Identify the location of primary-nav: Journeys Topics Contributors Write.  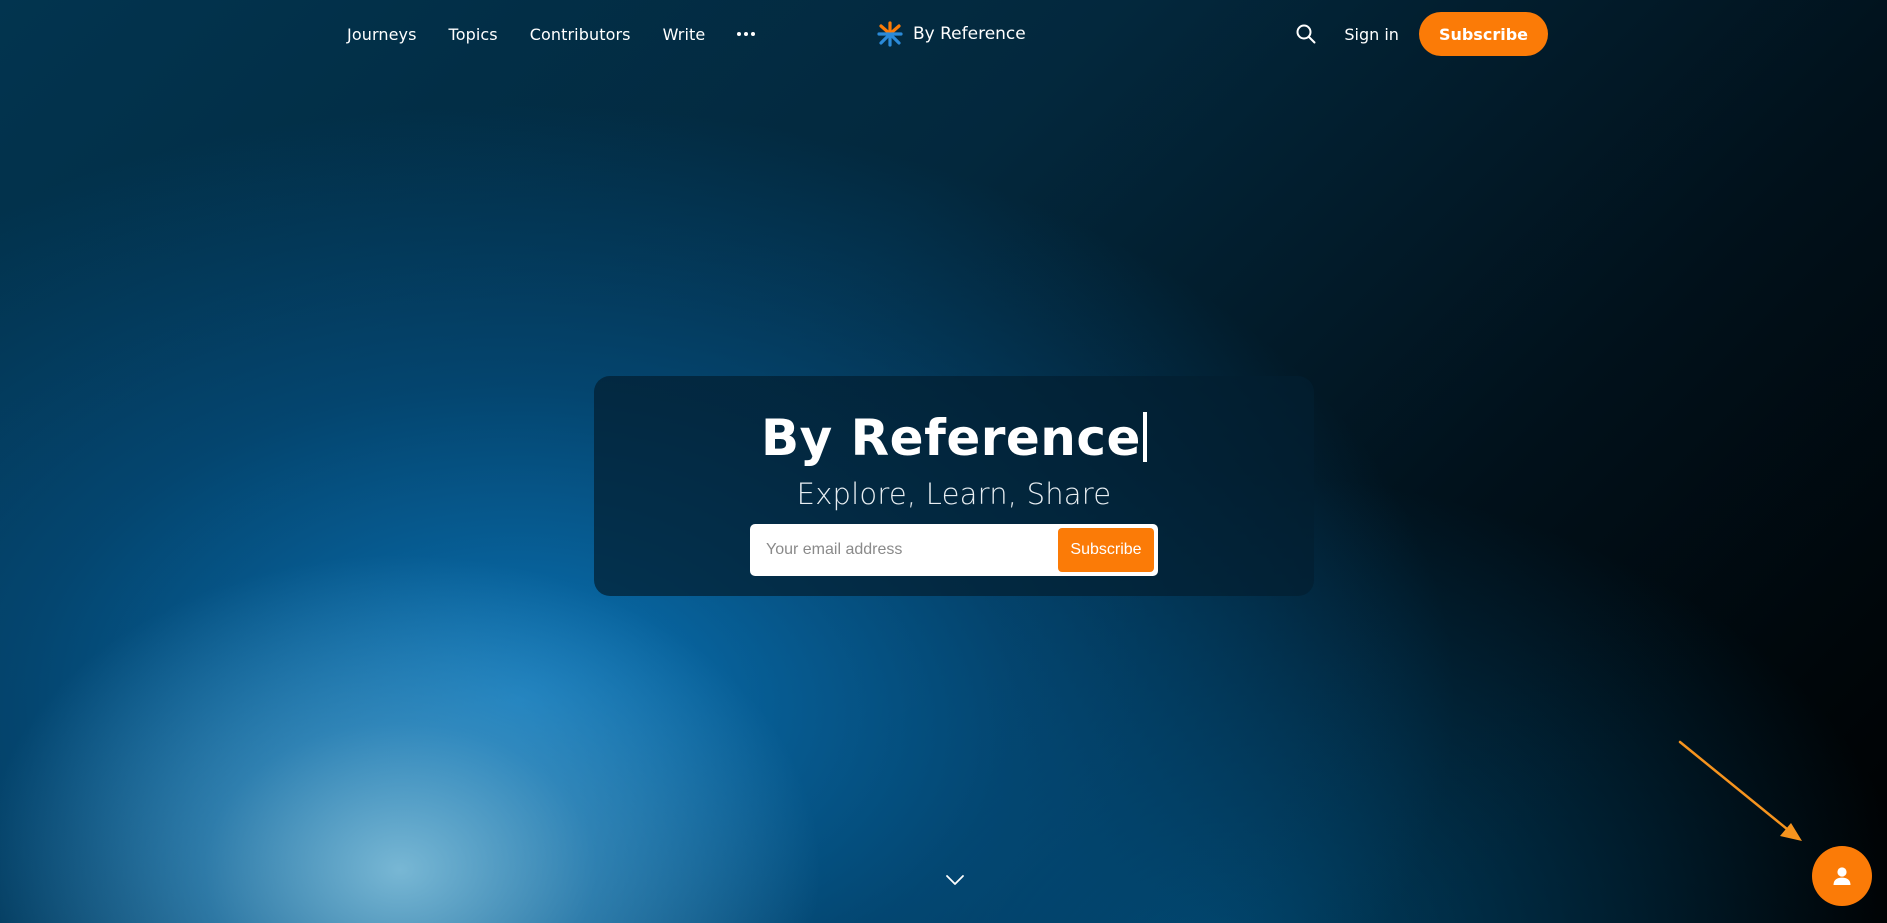
(551, 34).